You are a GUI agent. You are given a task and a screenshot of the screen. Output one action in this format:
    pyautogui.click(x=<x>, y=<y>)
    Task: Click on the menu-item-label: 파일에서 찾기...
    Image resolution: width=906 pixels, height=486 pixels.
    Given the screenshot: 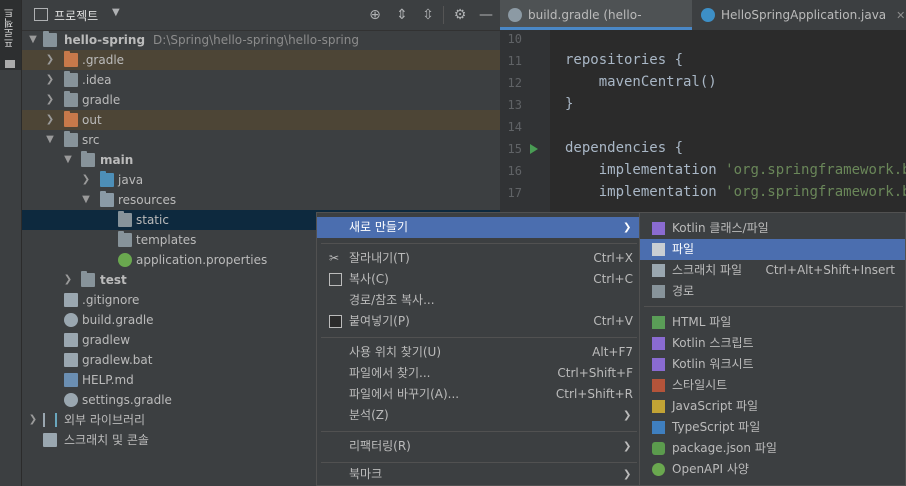 What is the action you would take?
    pyautogui.click(x=390, y=373)
    